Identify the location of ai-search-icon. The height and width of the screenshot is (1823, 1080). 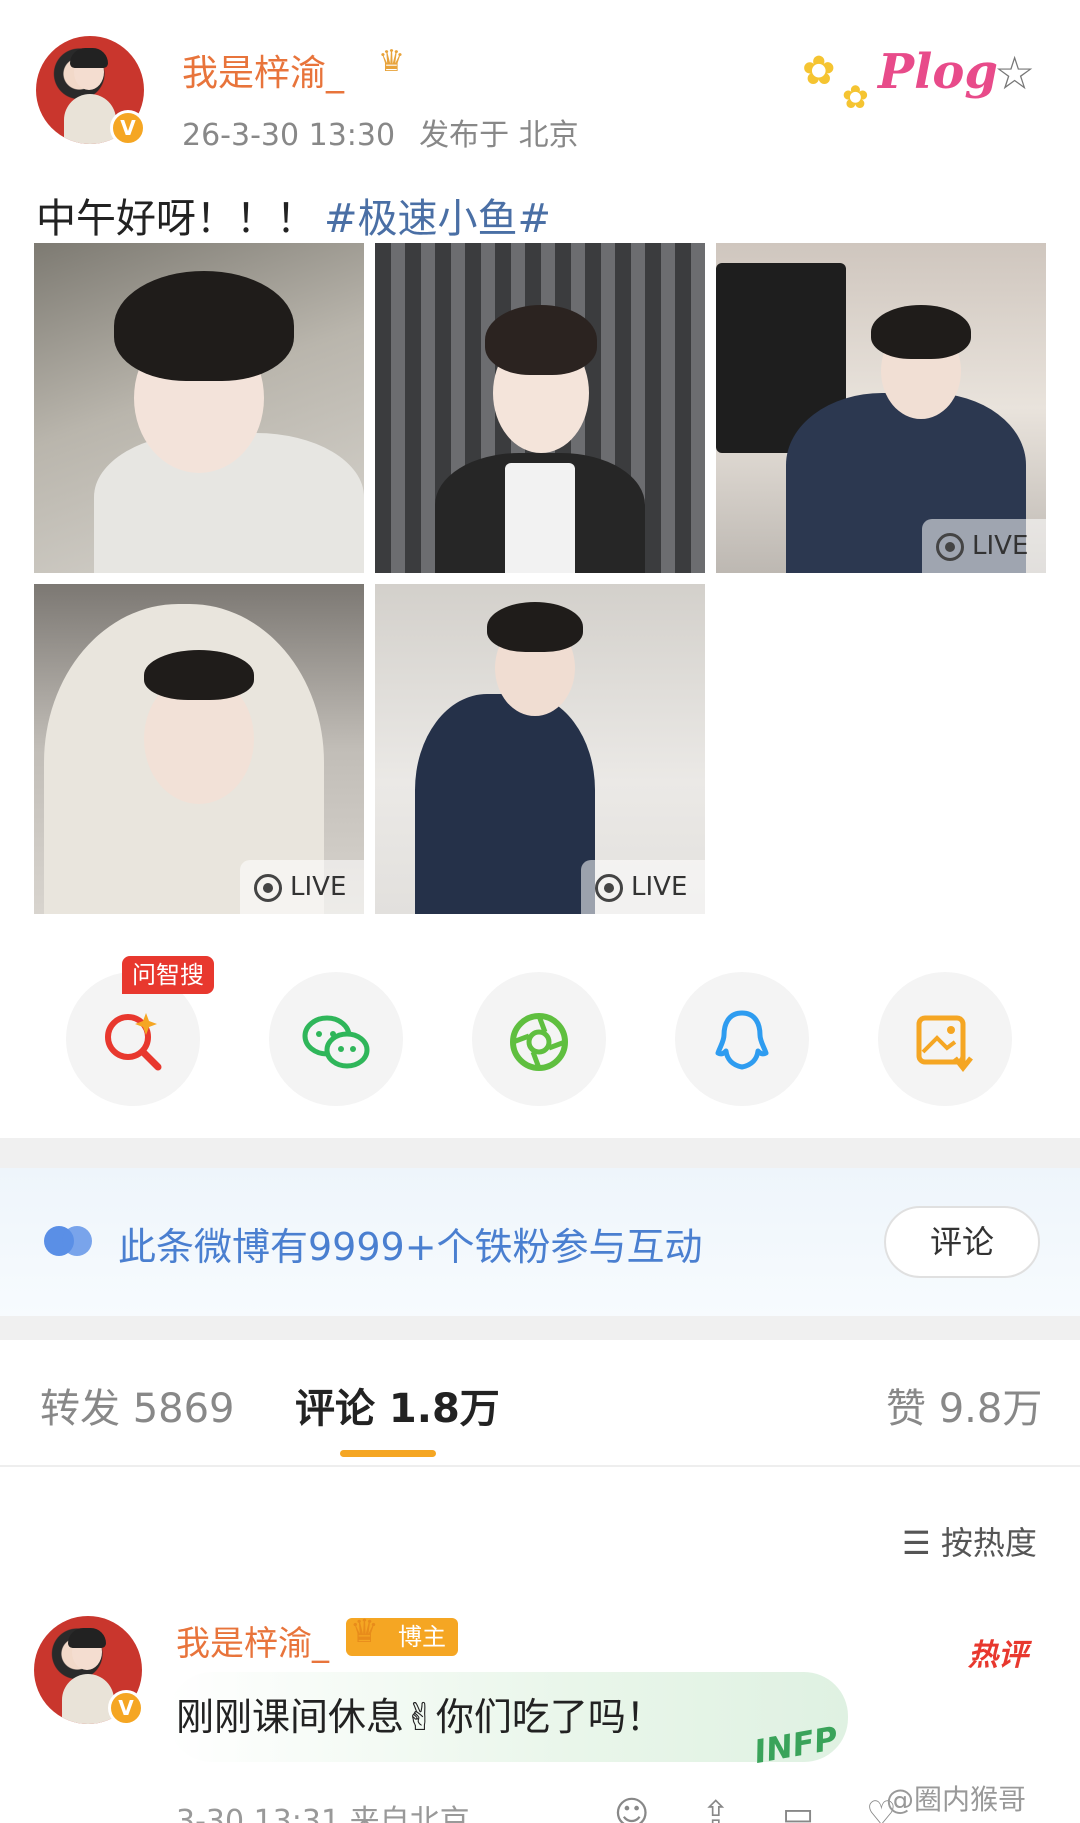
(133, 1041).